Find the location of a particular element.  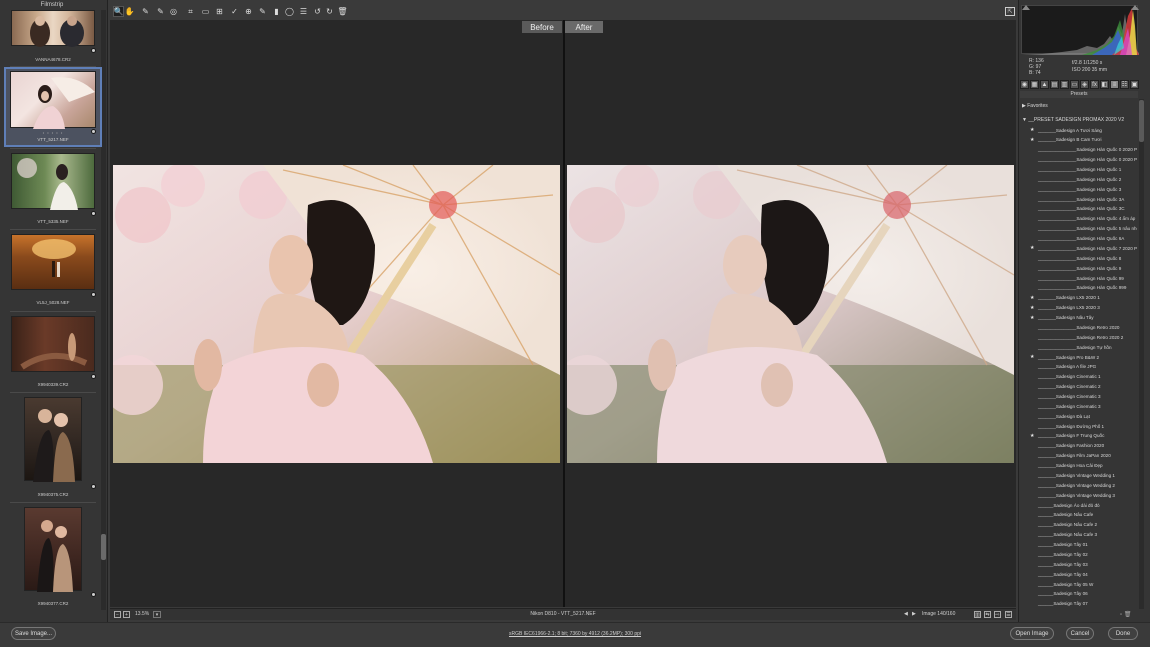

preset-item: _______________Sadesign Hàn Quốc 1 is located at coordinates (1078, 169).